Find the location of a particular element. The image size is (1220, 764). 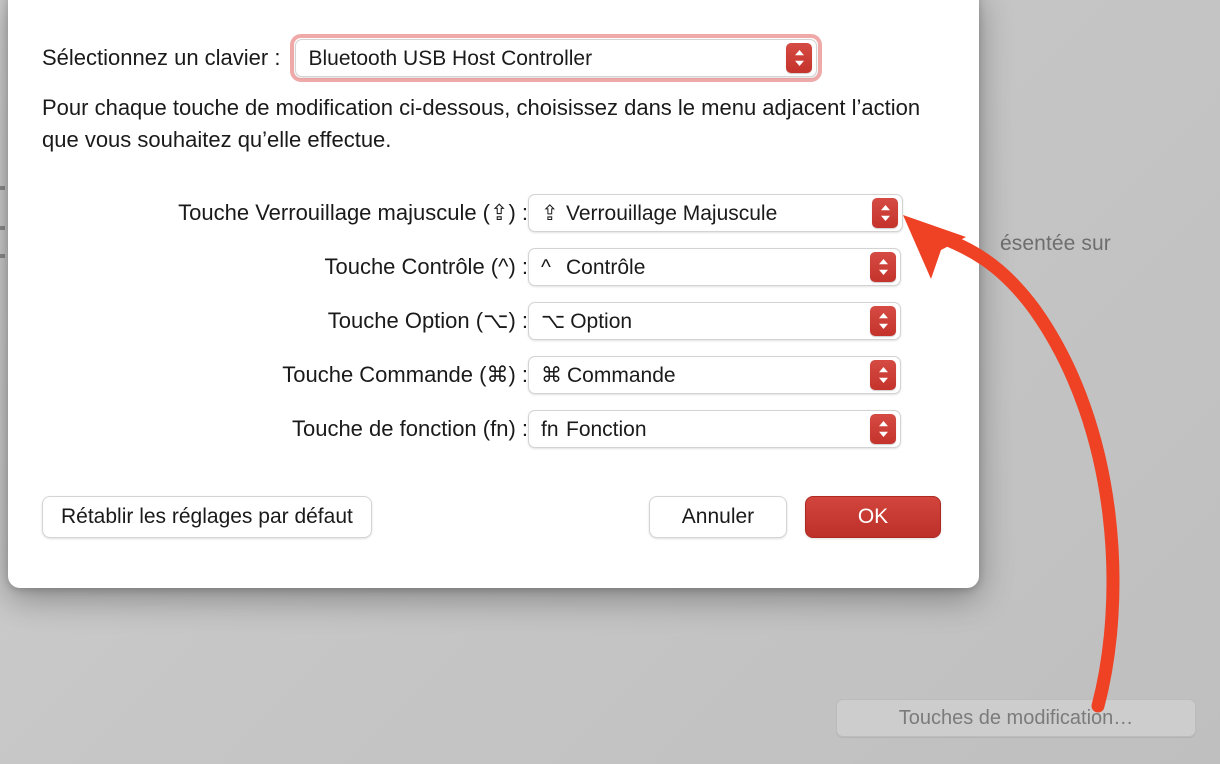

keyboard-selector-dropdown: Bluetooth USB Host Controller is located at coordinates (556, 58).